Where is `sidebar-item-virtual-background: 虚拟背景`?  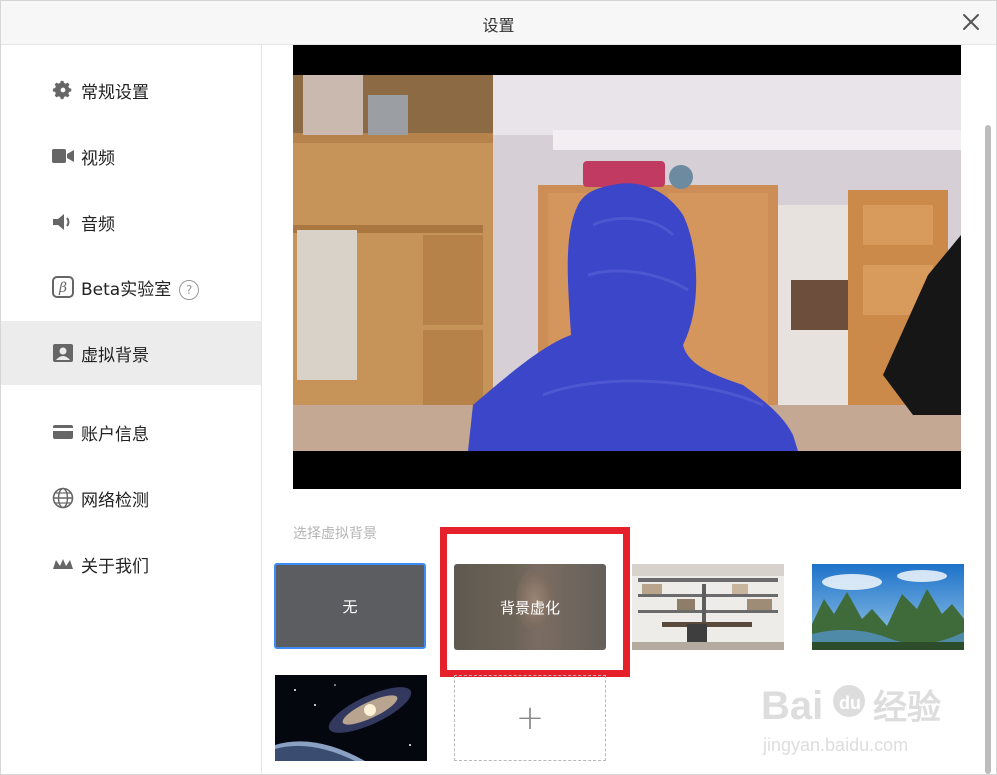
sidebar-item-virtual-background: 虚拟背景 is located at coordinates (131, 353).